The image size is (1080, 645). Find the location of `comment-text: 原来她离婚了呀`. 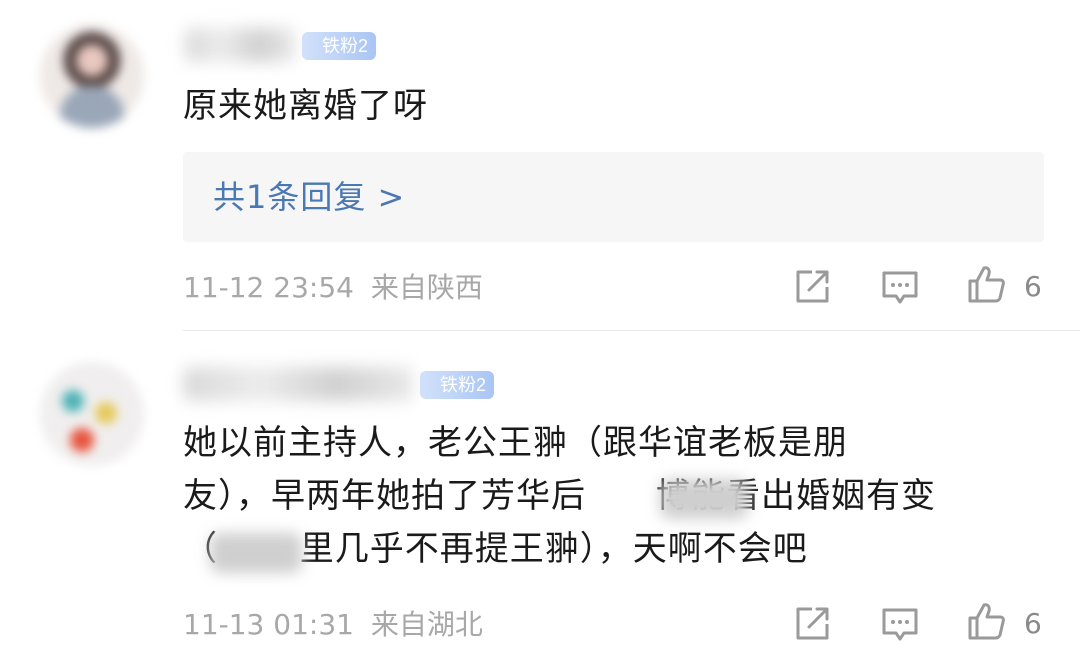

comment-text: 原来她离婚了呀 is located at coordinates (305, 106).